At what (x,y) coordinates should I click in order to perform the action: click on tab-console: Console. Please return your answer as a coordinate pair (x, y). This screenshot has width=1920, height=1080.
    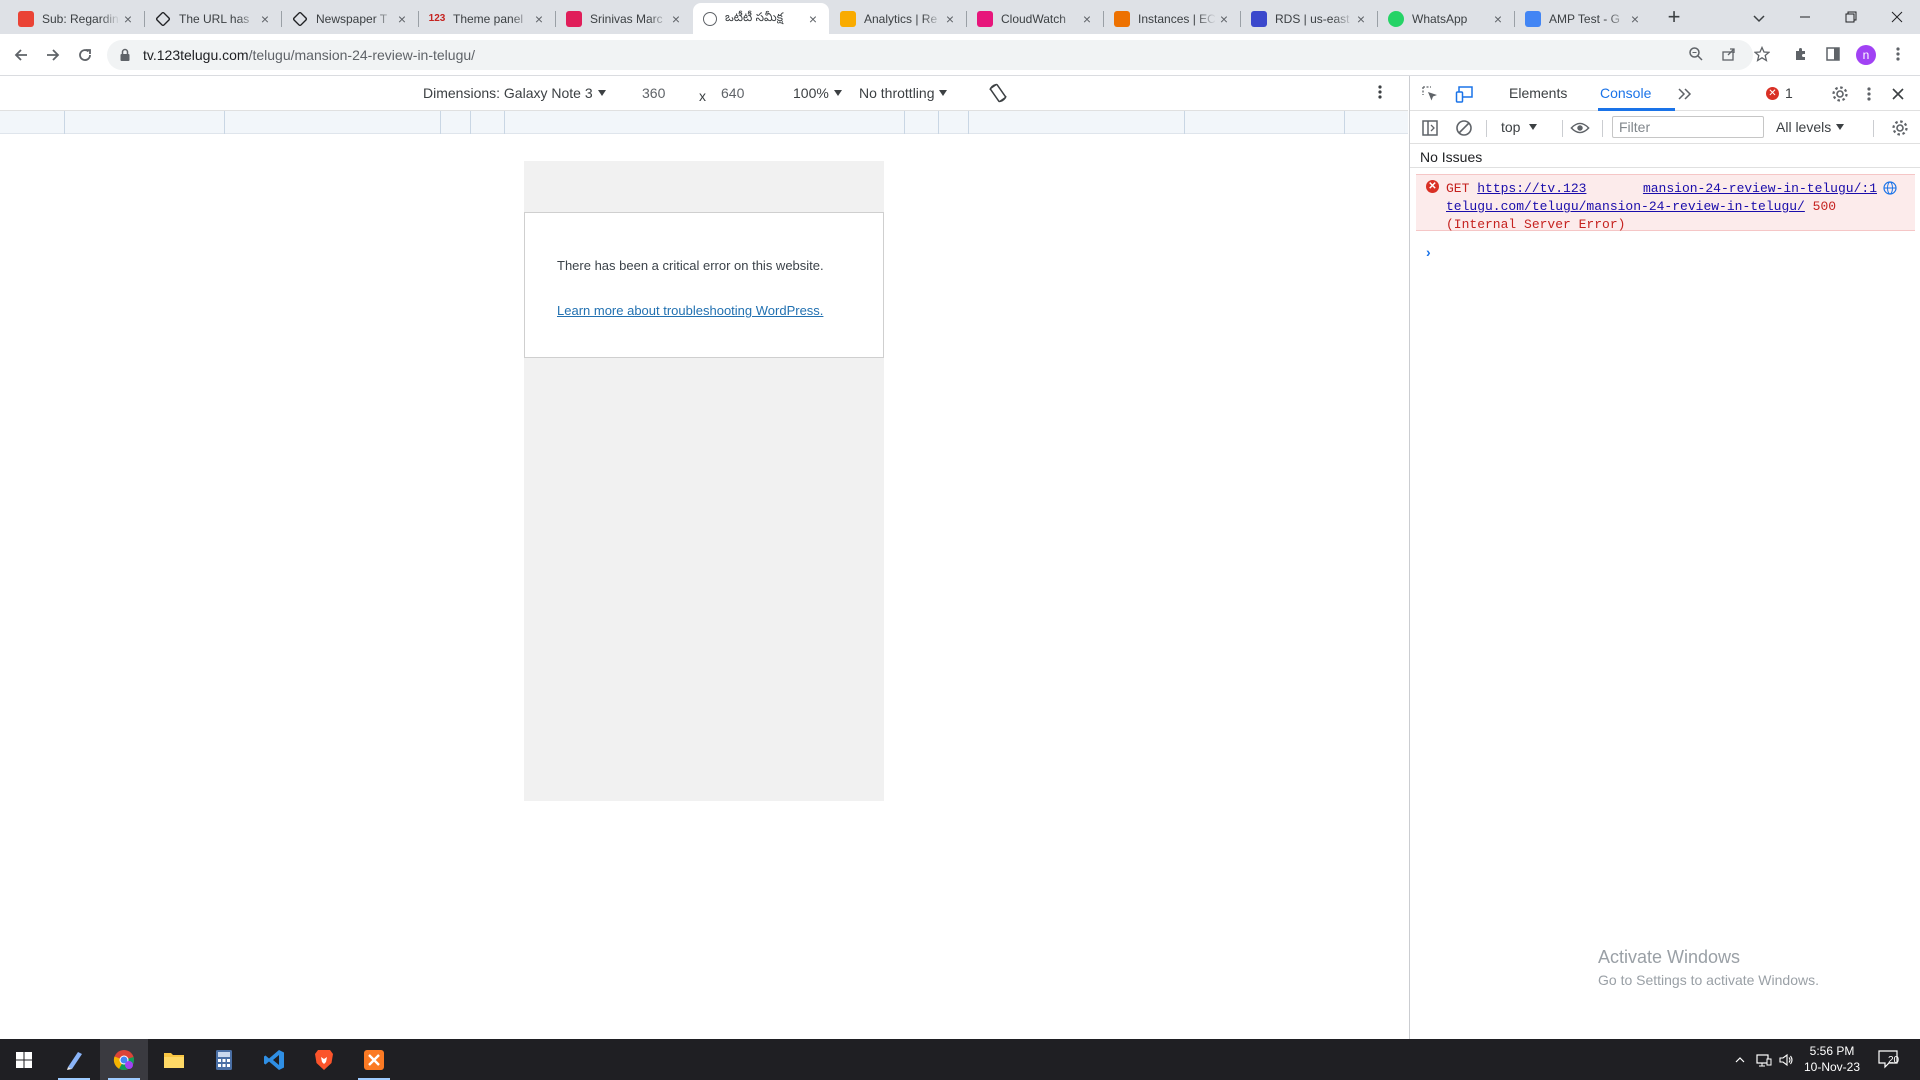
    Looking at the image, I should click on (1625, 93).